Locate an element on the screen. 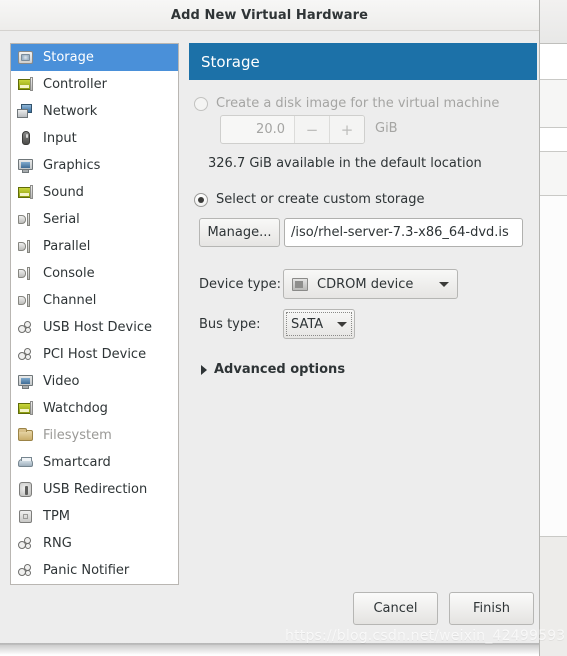 This screenshot has width=567, height=656. disk-icon is located at coordinates (25, 57).